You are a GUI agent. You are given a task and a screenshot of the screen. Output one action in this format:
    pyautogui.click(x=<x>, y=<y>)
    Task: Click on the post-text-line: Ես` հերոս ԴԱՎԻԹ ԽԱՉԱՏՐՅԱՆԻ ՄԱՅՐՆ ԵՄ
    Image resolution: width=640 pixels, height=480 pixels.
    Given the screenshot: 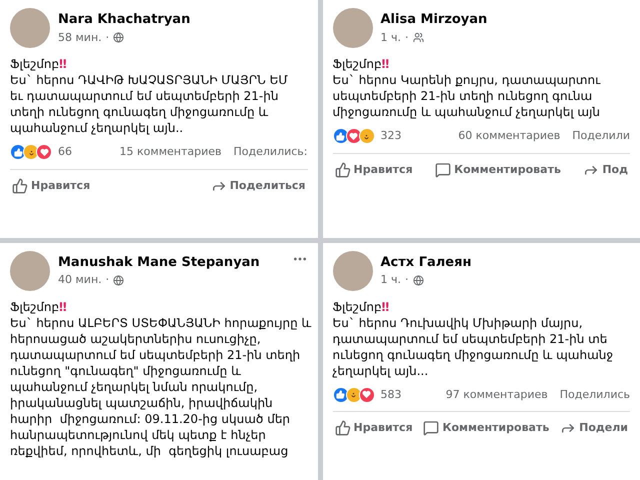 What is the action you would take?
    pyautogui.click(x=149, y=80)
    